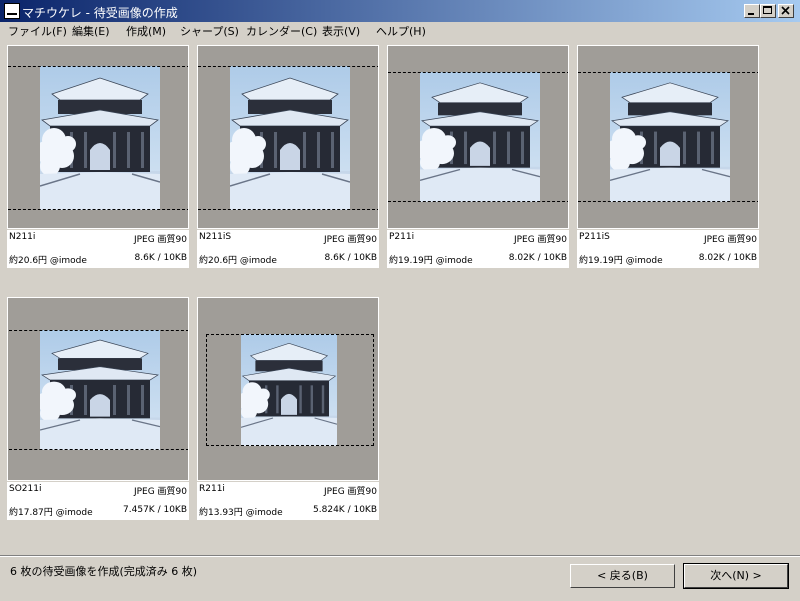 The image size is (800, 601). Describe the element at coordinates (402, 237) in the screenshot. I see `model-name: P211i` at that location.